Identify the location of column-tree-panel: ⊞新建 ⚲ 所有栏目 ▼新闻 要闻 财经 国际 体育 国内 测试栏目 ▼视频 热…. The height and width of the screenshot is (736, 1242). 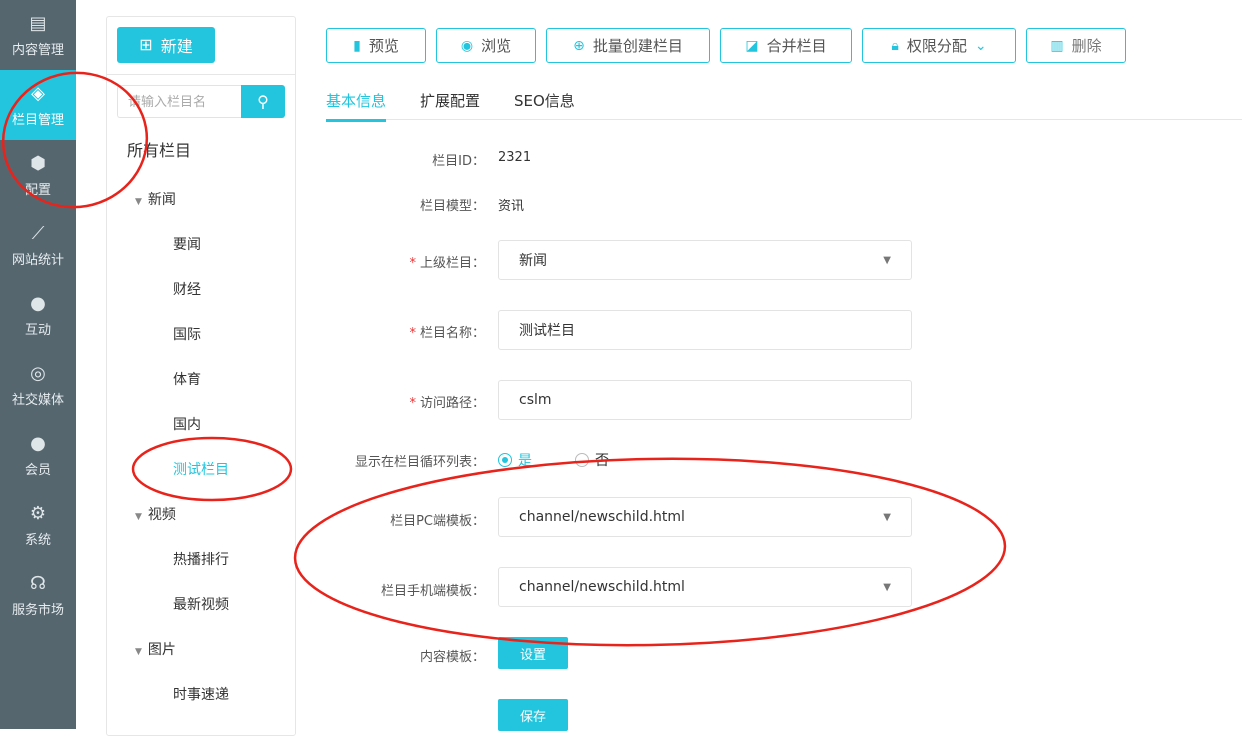
(201, 376).